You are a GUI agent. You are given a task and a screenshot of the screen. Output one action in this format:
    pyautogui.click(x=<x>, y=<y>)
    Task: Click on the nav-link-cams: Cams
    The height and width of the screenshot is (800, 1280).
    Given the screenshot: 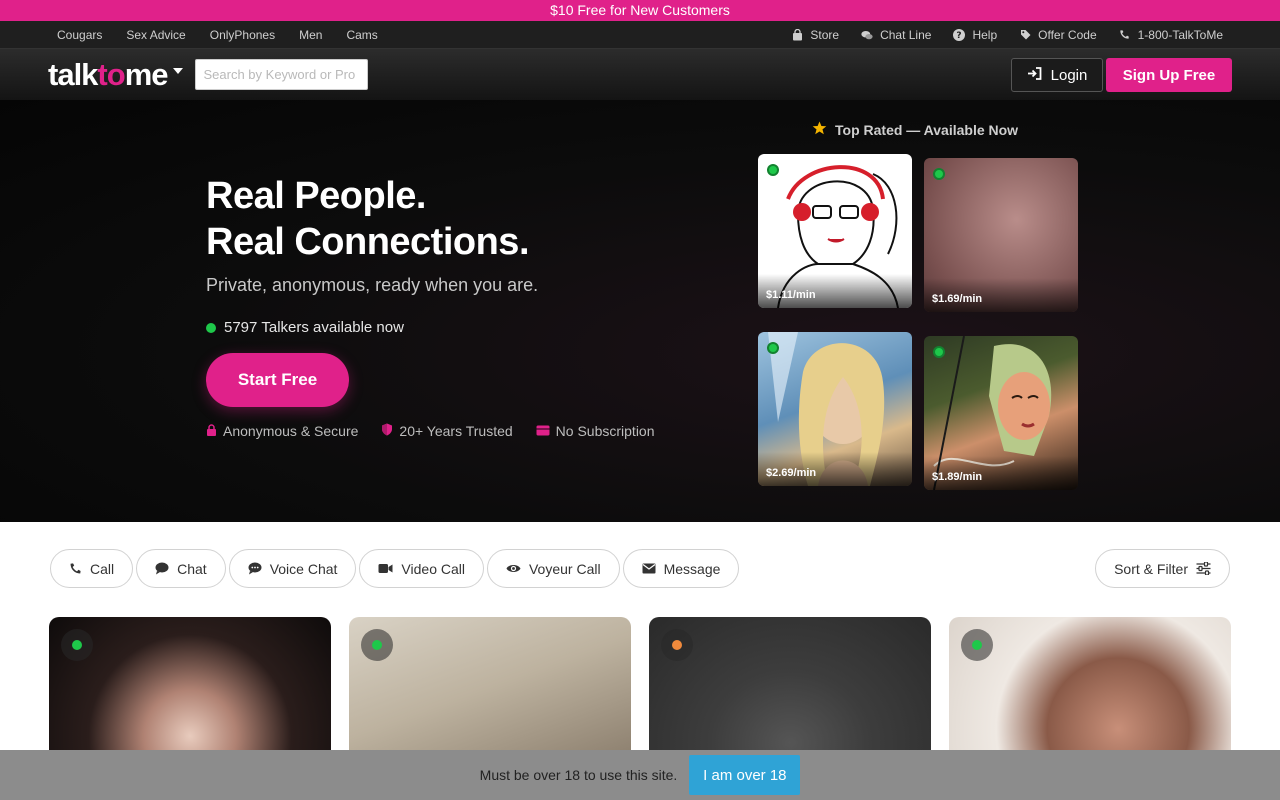 What is the action you would take?
    pyautogui.click(x=361, y=35)
    